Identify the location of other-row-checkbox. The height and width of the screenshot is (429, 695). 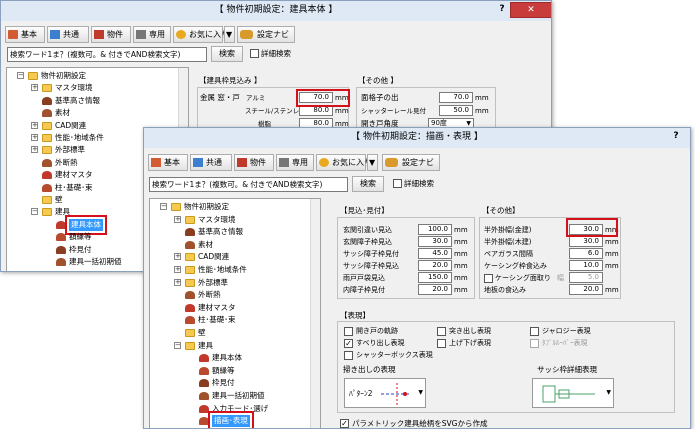
(488, 278).